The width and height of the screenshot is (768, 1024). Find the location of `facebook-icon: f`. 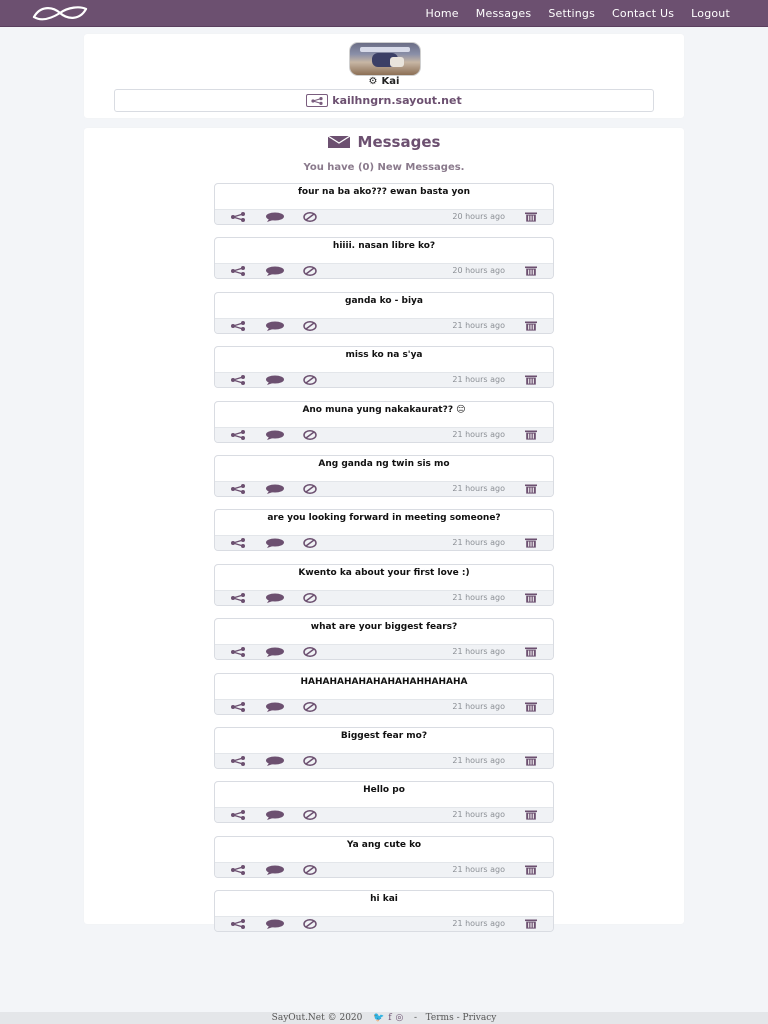

facebook-icon: f is located at coordinates (389, 1018).